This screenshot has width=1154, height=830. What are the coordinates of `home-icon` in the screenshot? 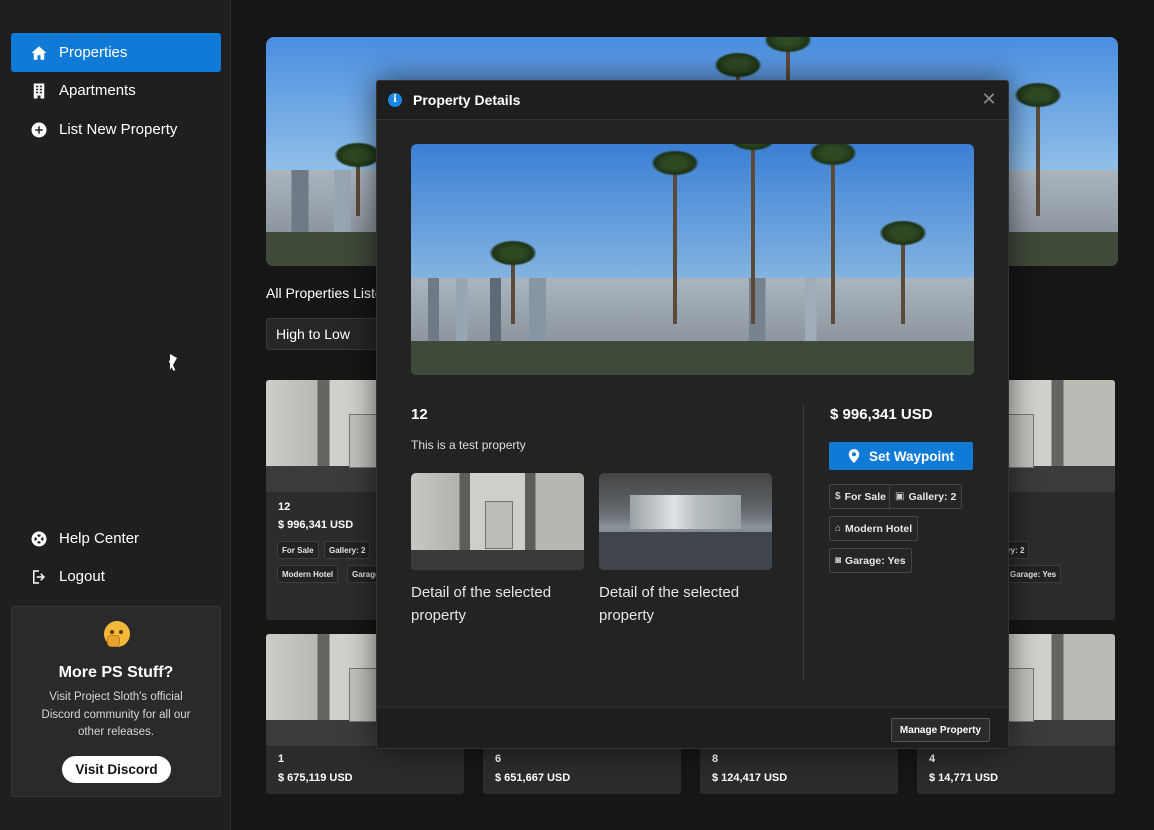 It's located at (39, 53).